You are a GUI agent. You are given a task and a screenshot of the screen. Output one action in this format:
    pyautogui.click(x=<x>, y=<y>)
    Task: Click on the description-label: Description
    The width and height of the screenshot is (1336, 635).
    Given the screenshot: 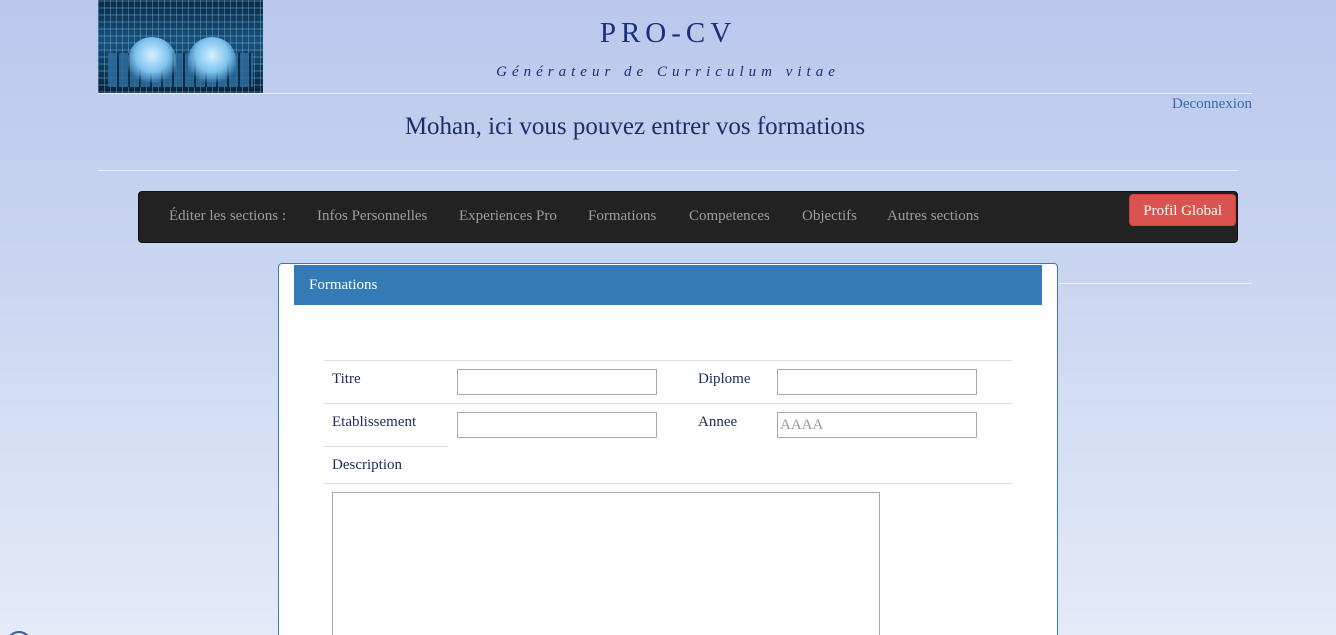 What is the action you would take?
    pyautogui.click(x=367, y=465)
    